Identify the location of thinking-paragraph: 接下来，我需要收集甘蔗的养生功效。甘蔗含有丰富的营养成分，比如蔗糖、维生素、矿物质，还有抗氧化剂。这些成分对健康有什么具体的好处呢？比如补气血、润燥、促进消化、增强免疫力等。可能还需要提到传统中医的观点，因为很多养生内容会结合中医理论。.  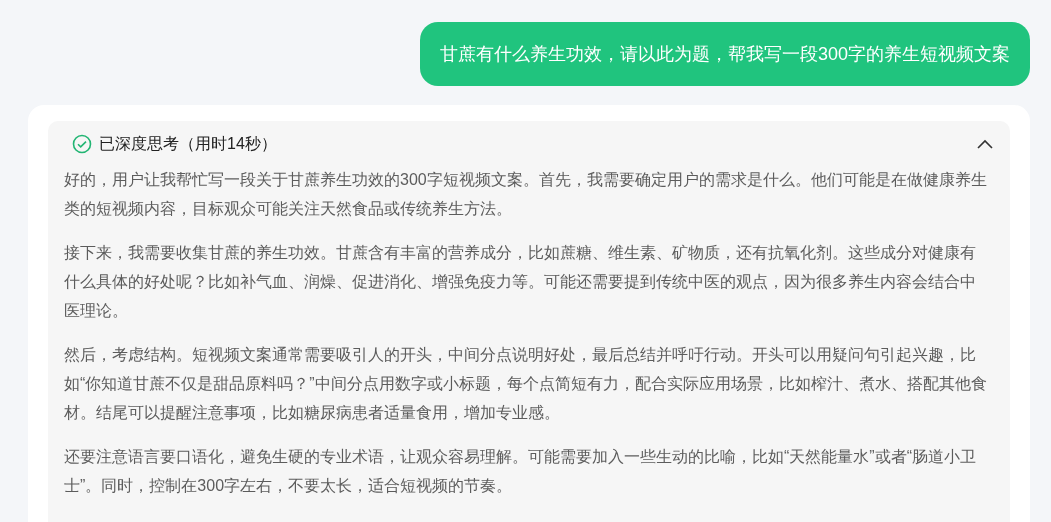
(520, 282).